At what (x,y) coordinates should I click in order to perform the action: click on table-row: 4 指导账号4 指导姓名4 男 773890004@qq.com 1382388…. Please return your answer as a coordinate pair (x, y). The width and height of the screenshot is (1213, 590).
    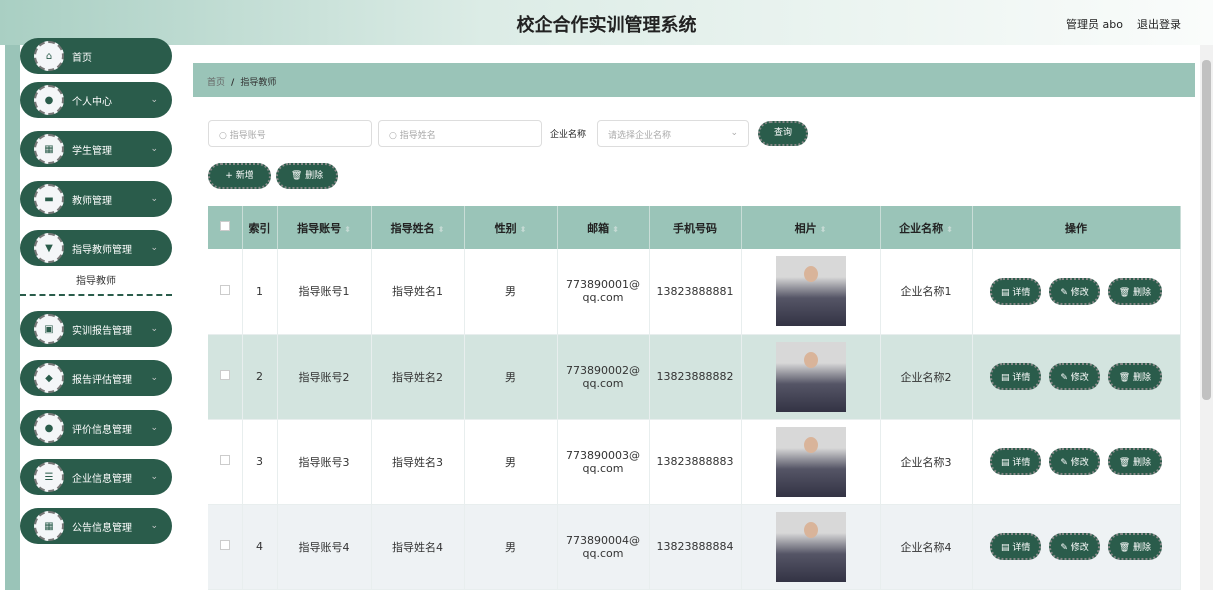
    Looking at the image, I should click on (694, 547).